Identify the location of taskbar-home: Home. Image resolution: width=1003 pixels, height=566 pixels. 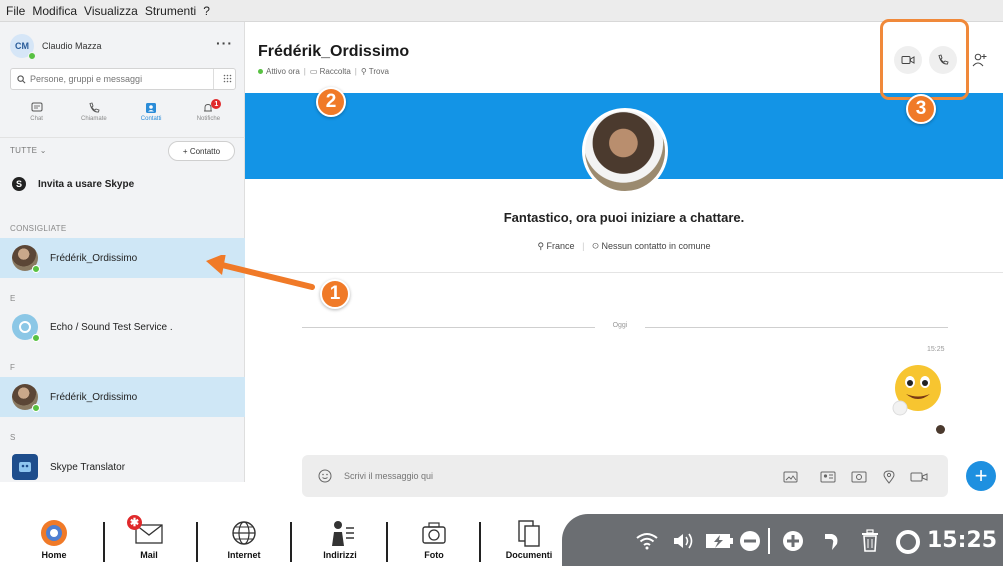
(54, 539).